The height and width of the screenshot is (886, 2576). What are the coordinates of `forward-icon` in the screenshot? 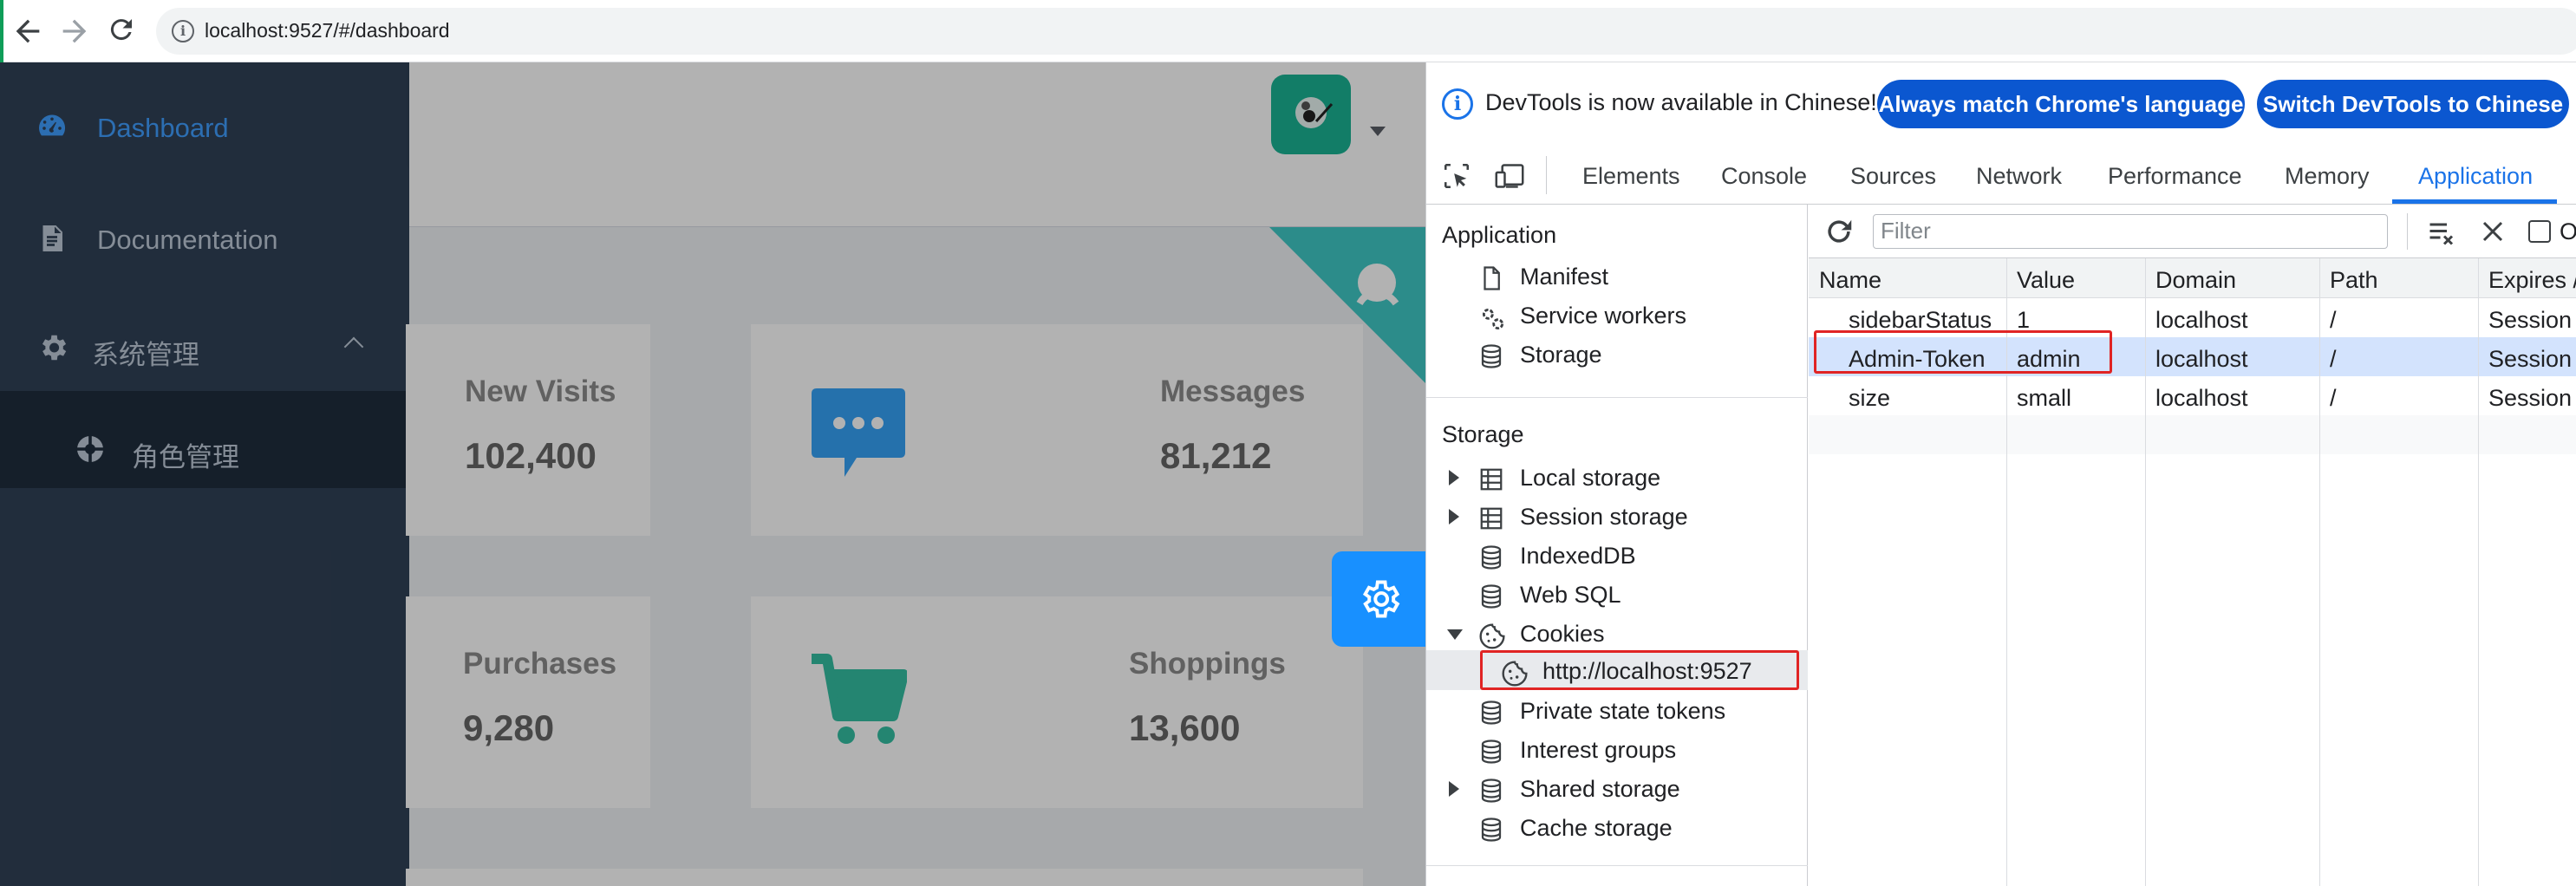 It's located at (75, 31).